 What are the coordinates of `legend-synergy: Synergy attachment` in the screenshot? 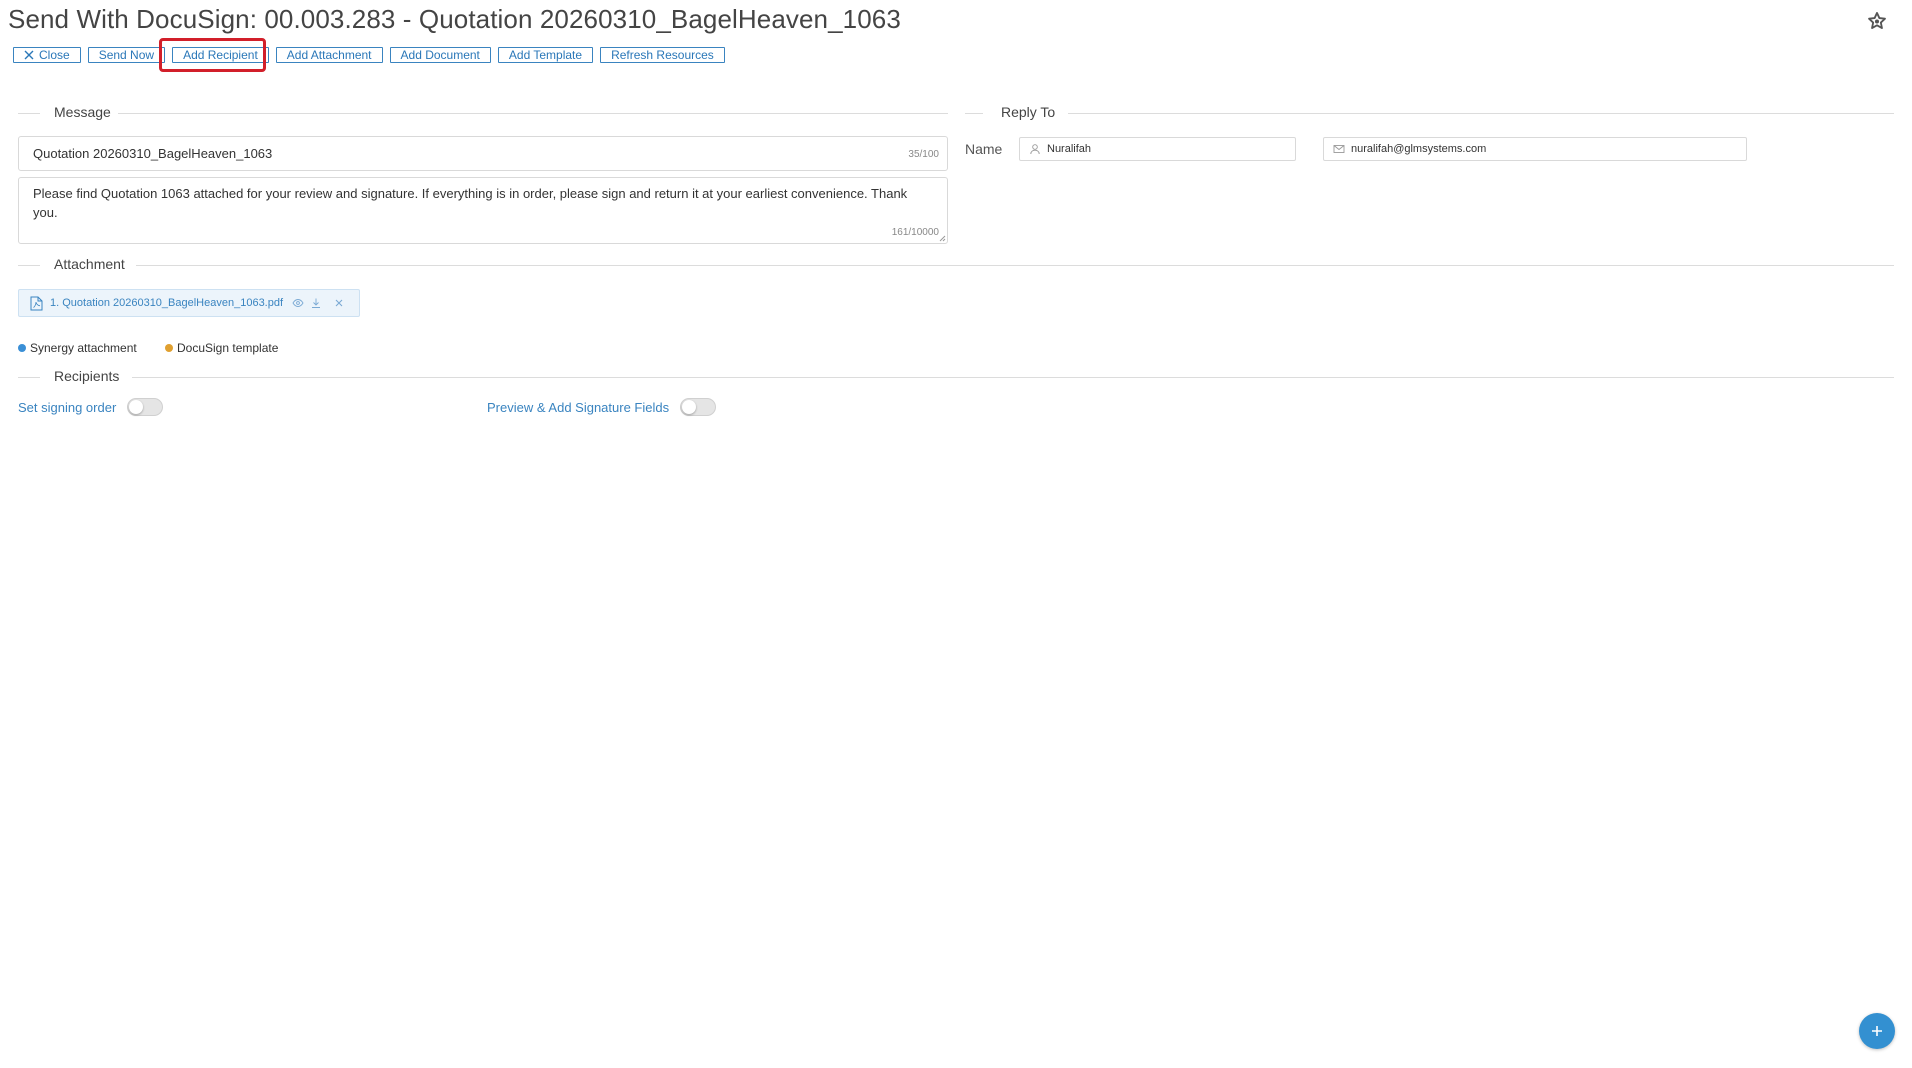 It's located at (77, 348).